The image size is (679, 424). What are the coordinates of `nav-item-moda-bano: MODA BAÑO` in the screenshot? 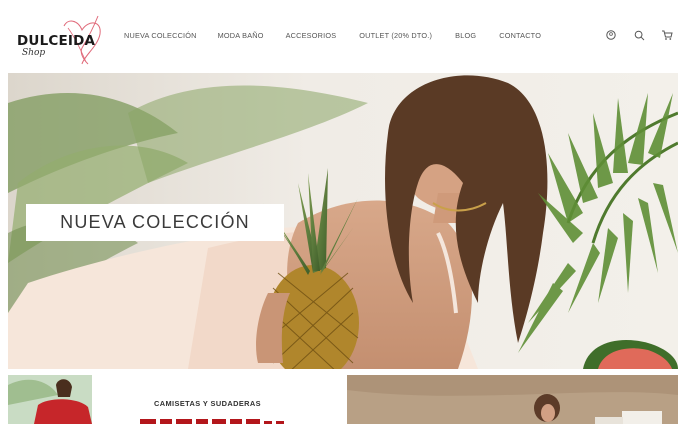 It's located at (241, 35).